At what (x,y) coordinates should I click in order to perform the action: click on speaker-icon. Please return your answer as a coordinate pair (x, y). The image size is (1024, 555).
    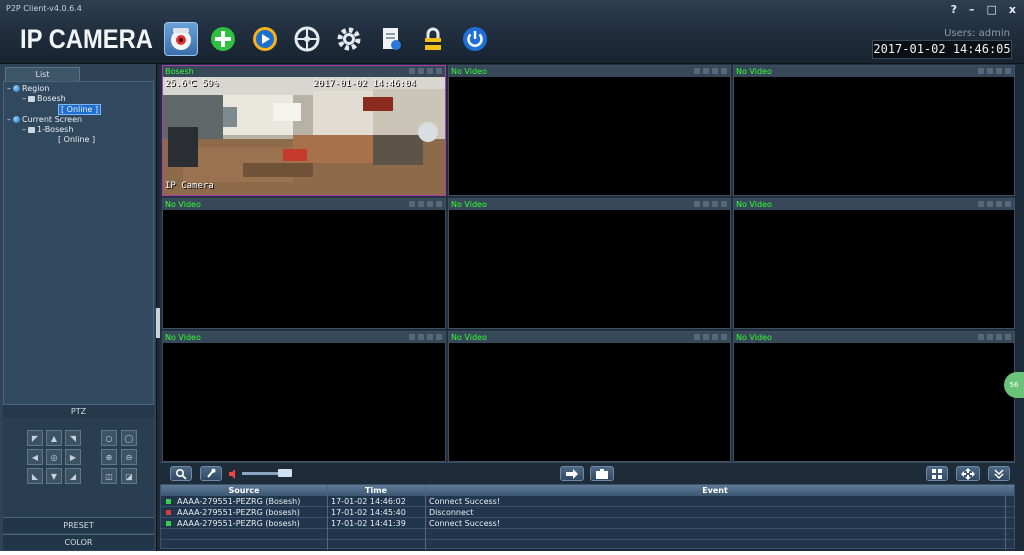
    Looking at the image, I should click on (234, 474).